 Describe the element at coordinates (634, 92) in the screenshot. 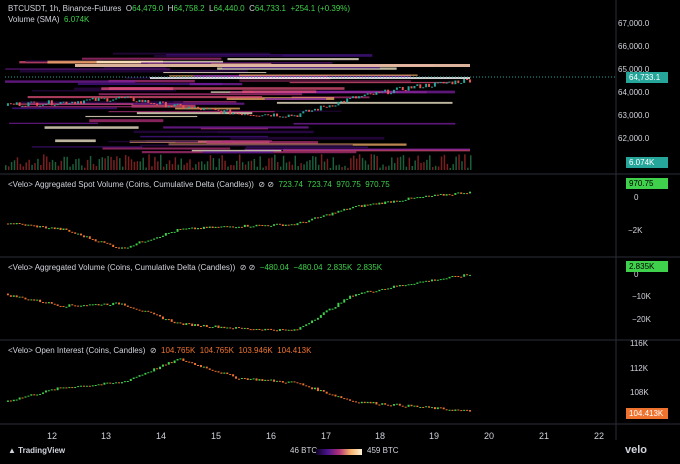

I see `price-tick: 64,000.0` at that location.